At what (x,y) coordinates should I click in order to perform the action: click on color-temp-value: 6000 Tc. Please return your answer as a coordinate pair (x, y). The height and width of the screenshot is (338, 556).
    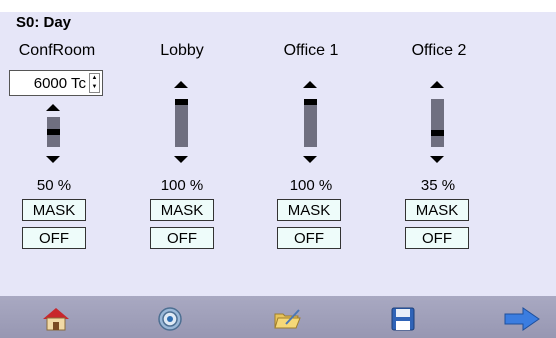
    Looking at the image, I should click on (59, 83).